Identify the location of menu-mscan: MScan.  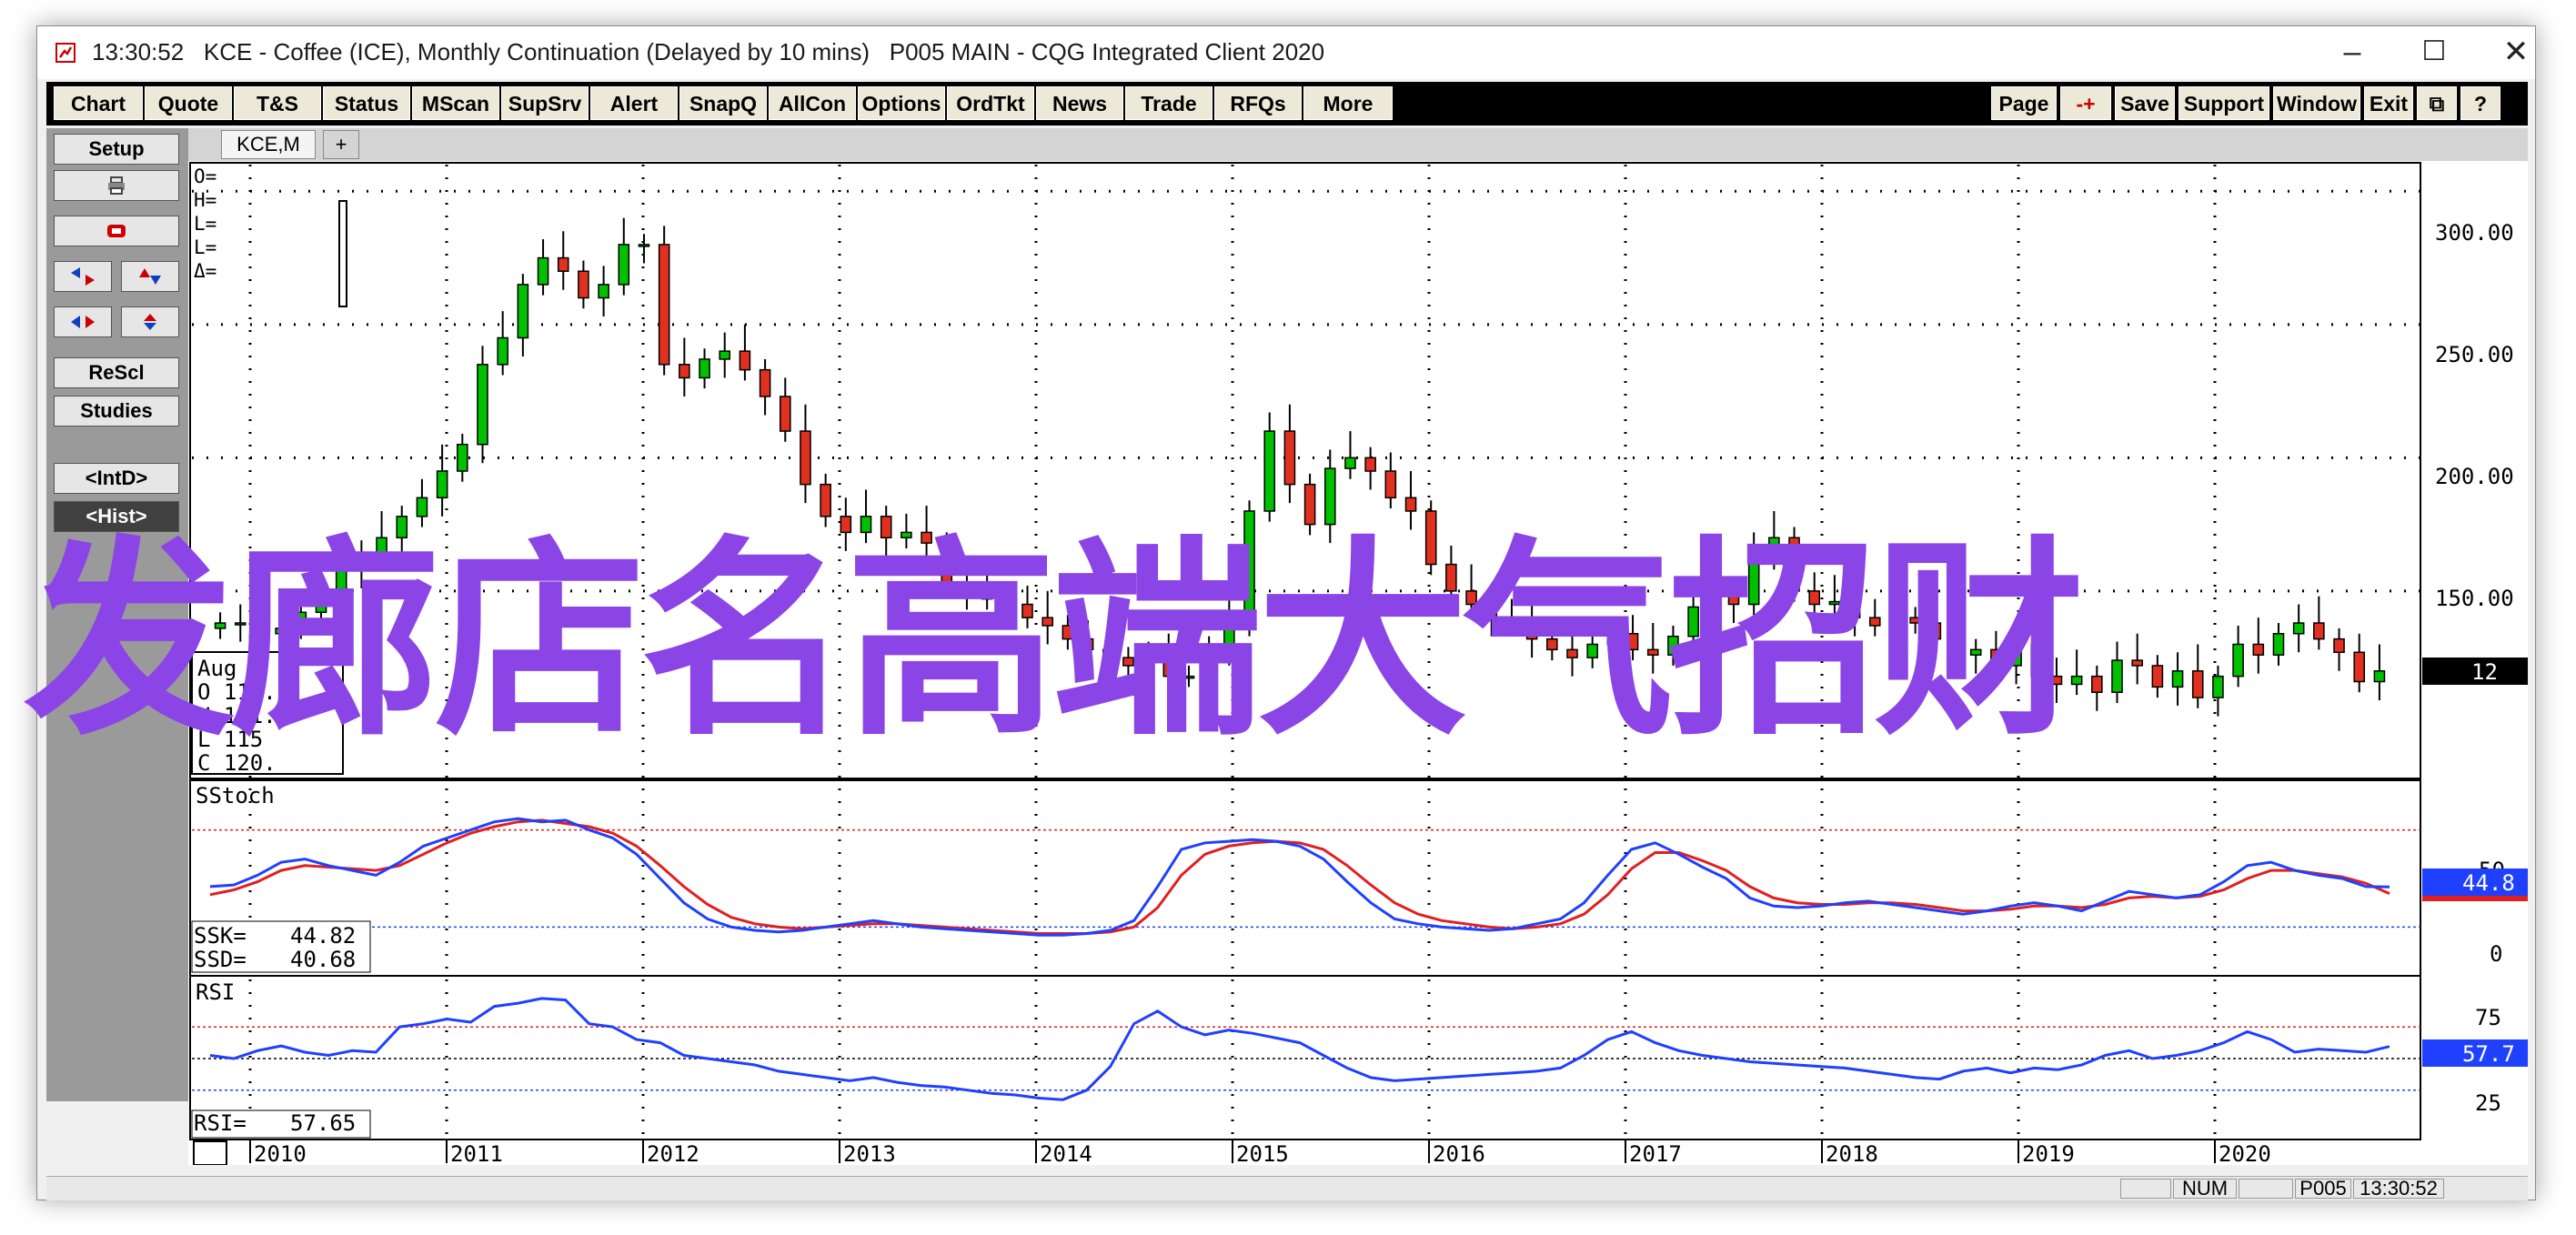
(455, 103).